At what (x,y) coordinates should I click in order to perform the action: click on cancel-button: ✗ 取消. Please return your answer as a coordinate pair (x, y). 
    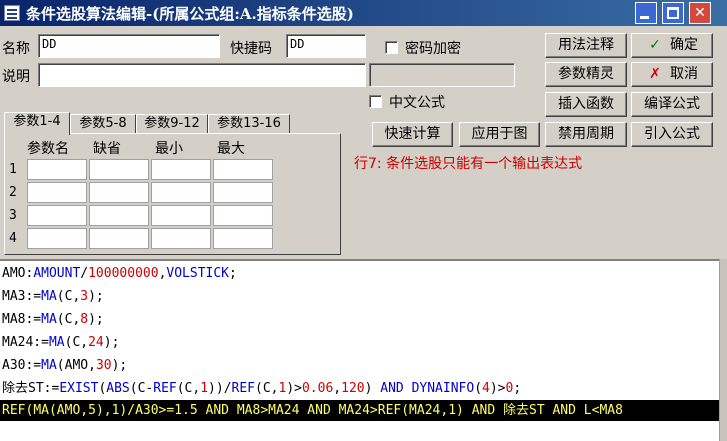
    Looking at the image, I should click on (672, 74).